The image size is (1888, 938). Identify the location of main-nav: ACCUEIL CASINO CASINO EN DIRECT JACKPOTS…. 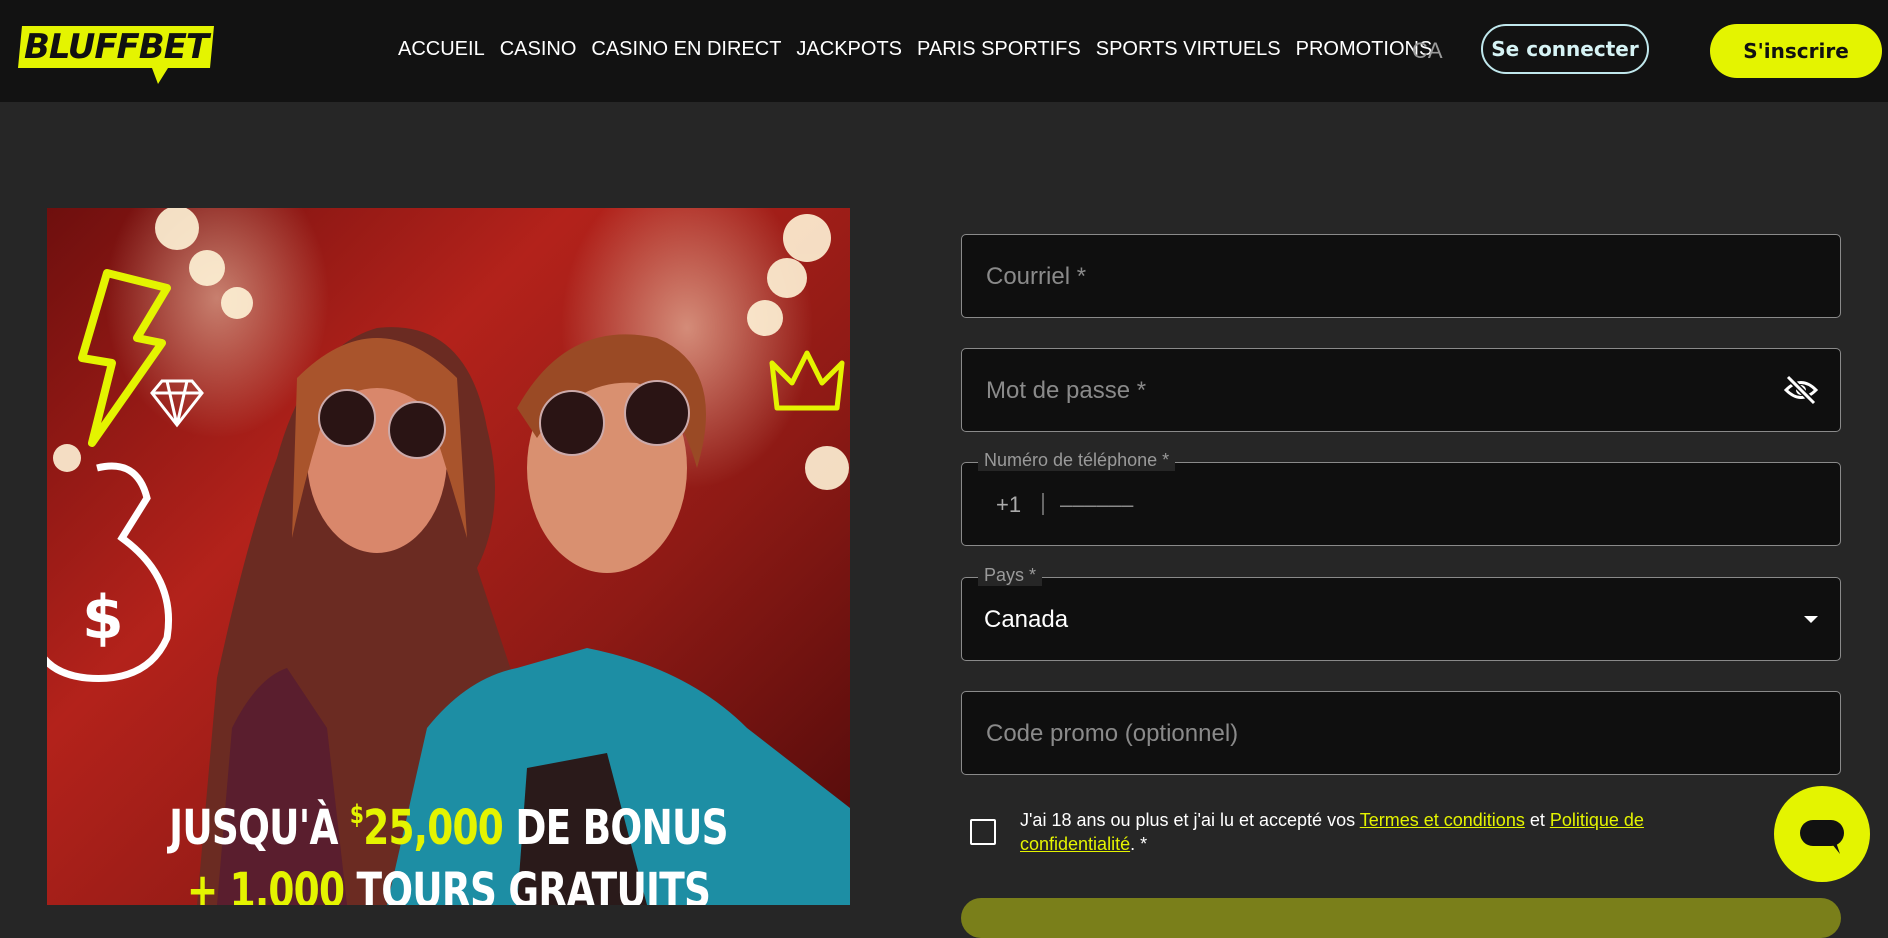
(922, 49).